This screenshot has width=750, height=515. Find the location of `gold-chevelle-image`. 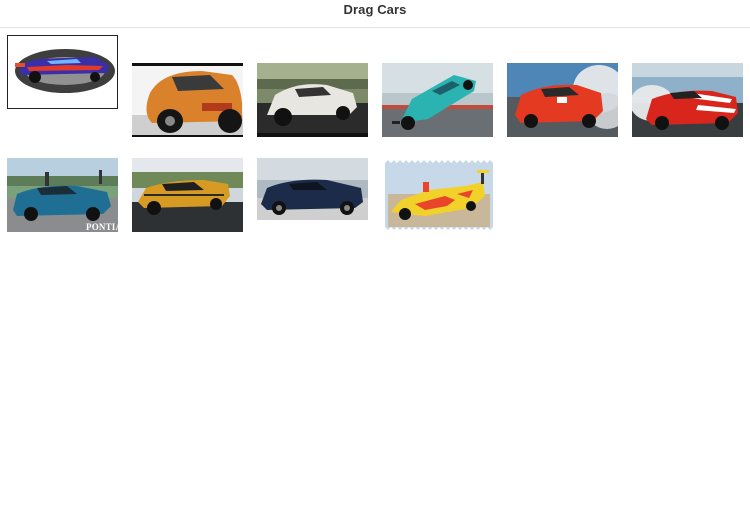

gold-chevelle-image is located at coordinates (187, 195).